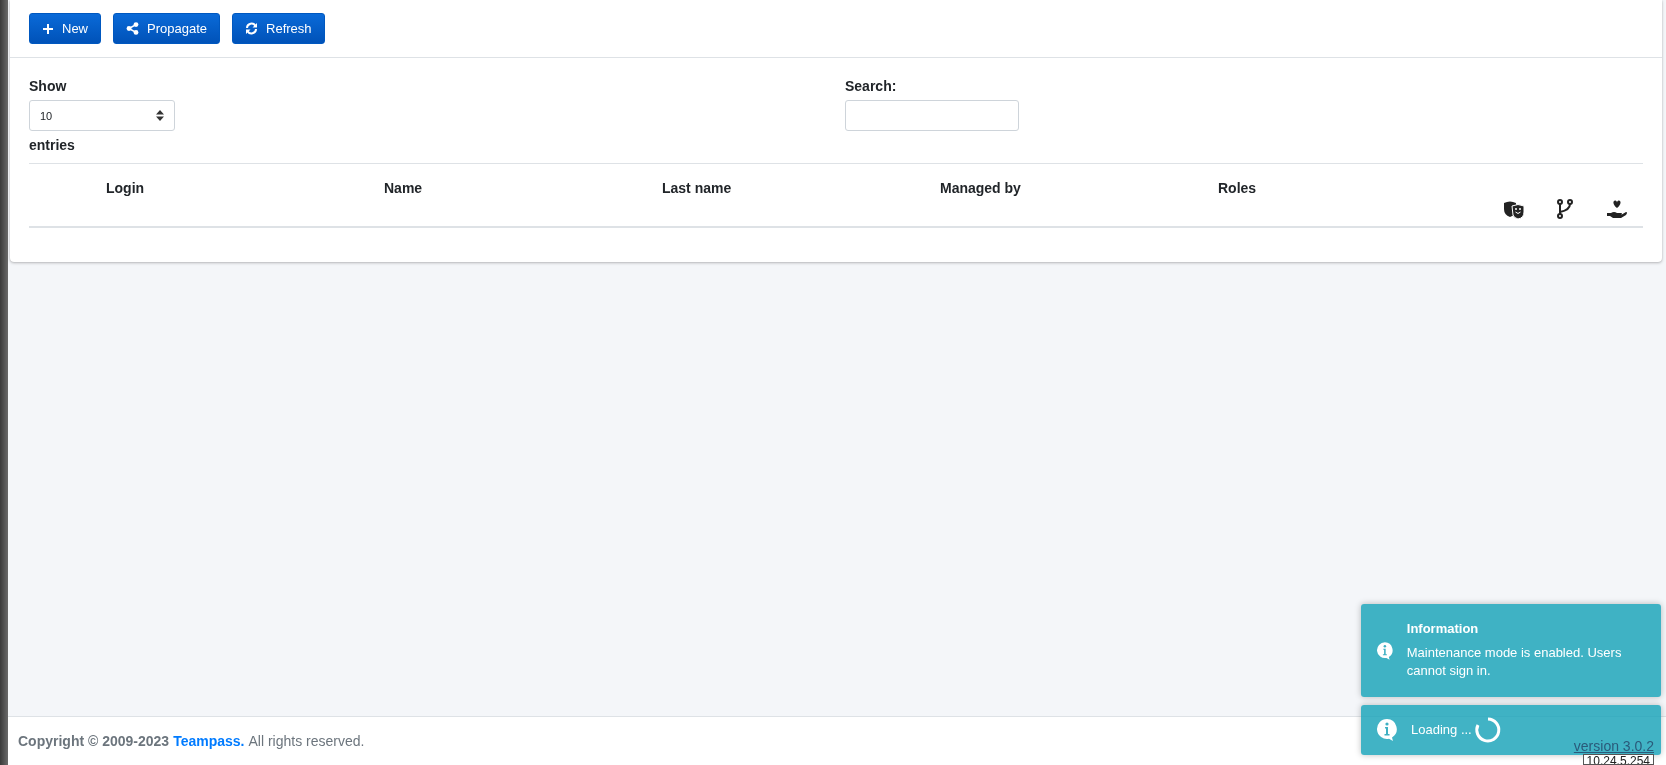 The width and height of the screenshot is (1666, 765). Describe the element at coordinates (403, 188) in the screenshot. I see `column-header: Name` at that location.